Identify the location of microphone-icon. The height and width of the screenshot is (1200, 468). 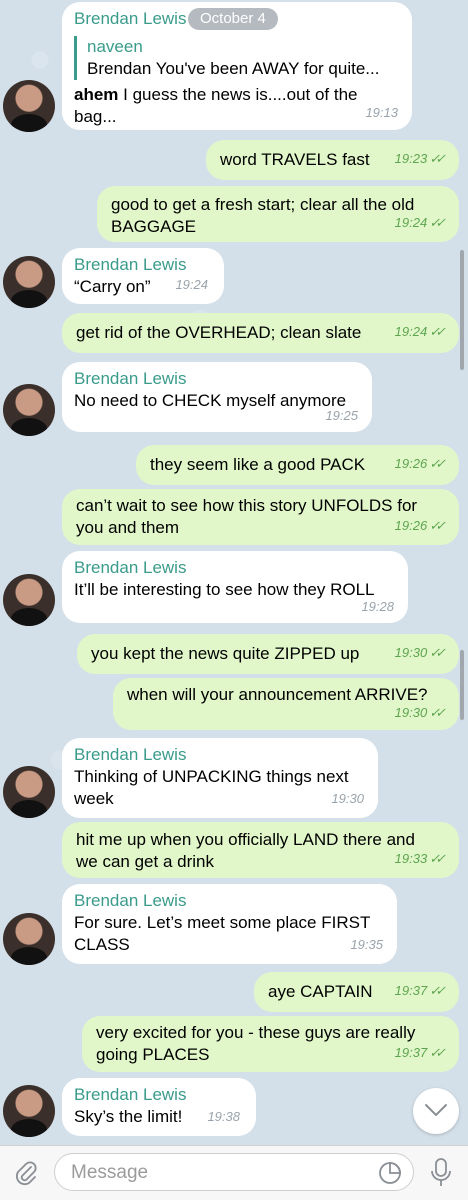
(441, 1173).